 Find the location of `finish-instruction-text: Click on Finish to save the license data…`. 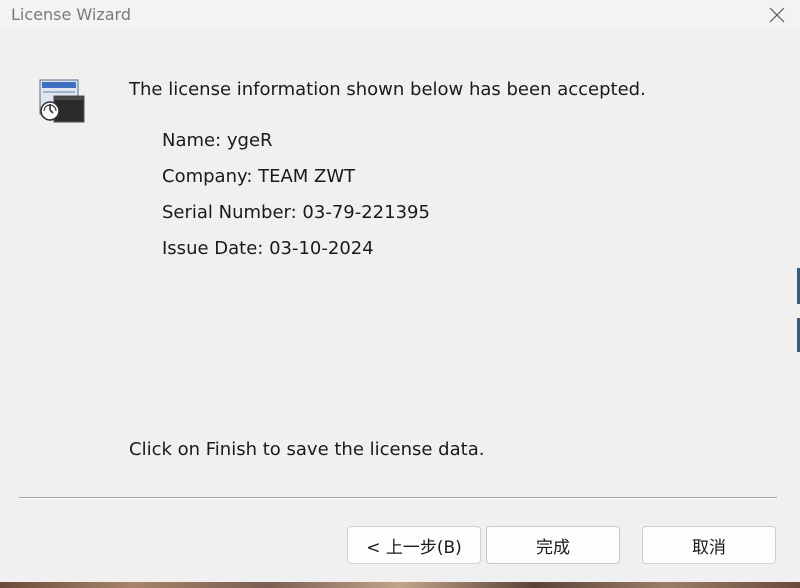

finish-instruction-text: Click on Finish to save the license data… is located at coordinates (307, 449).